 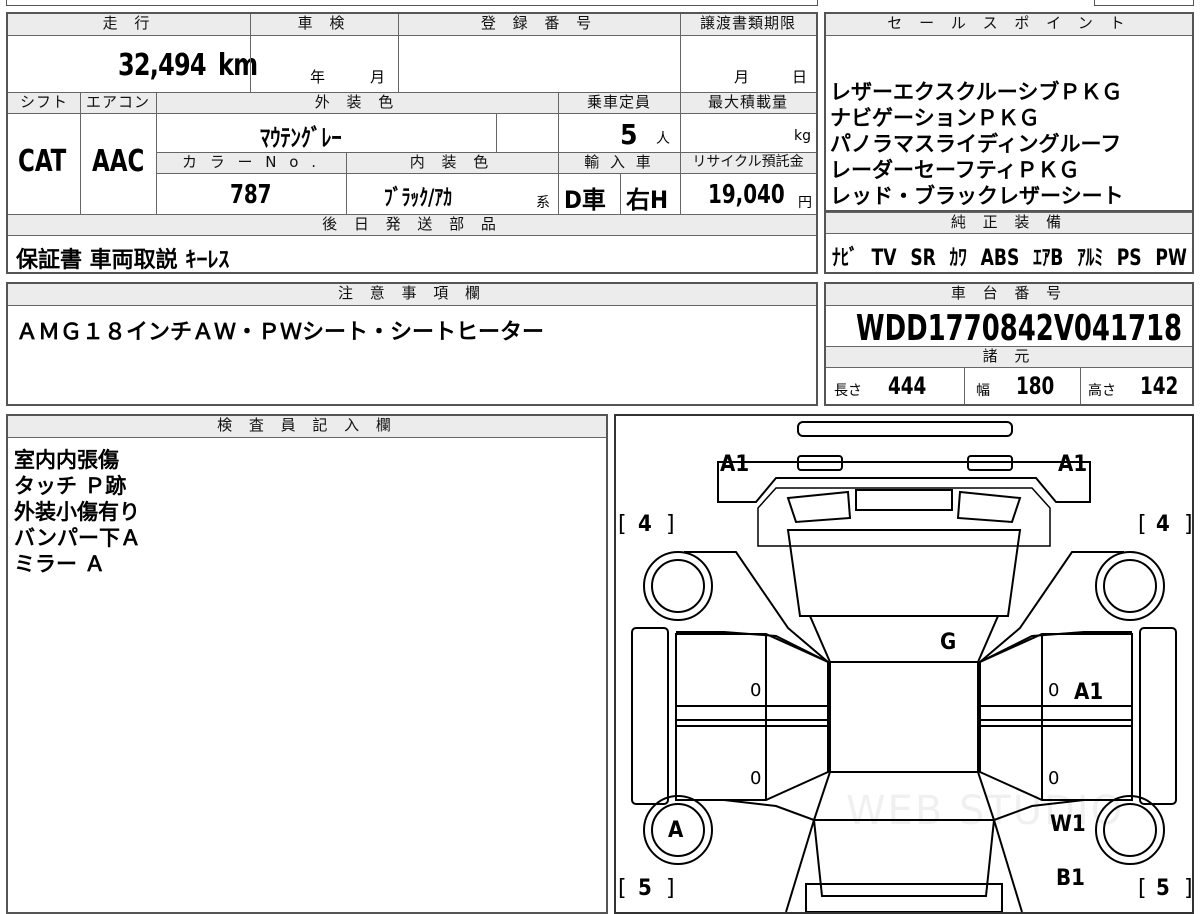 I want to click on color-no-header: カ ラ ー N o ., so click(x=251, y=163).